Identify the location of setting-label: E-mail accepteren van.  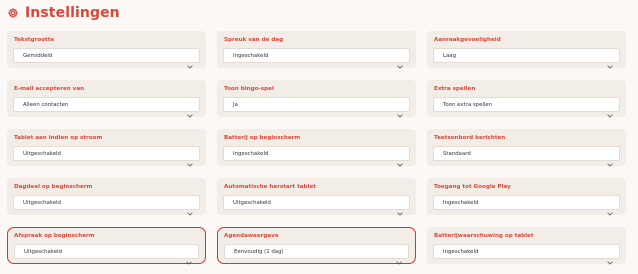
(49, 89).